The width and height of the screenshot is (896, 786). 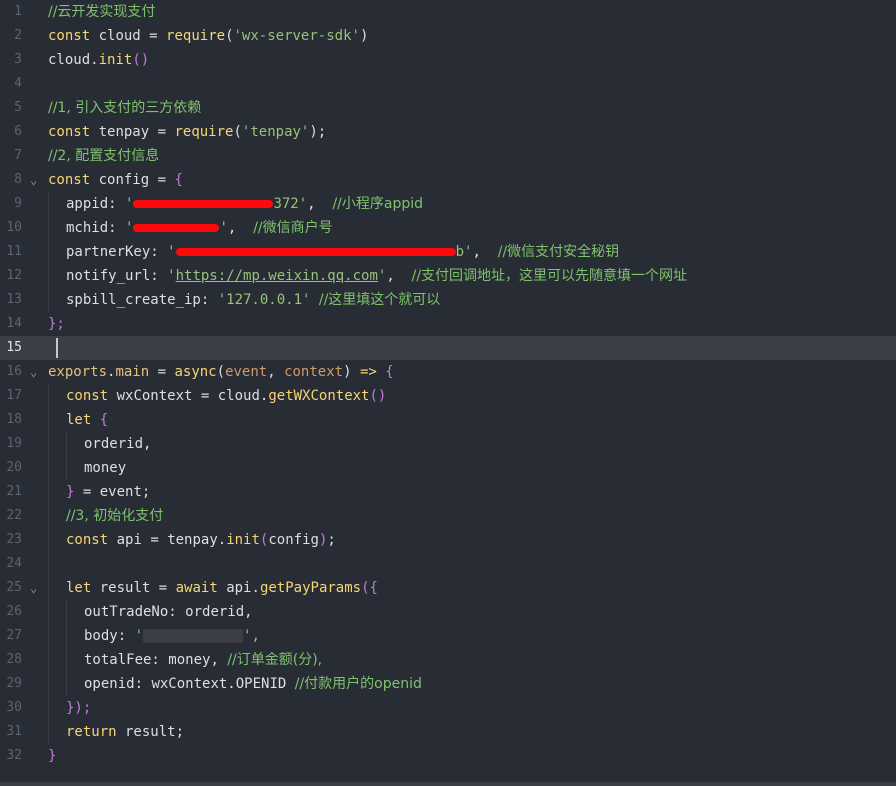 I want to click on punctuation: (), so click(x=141, y=60).